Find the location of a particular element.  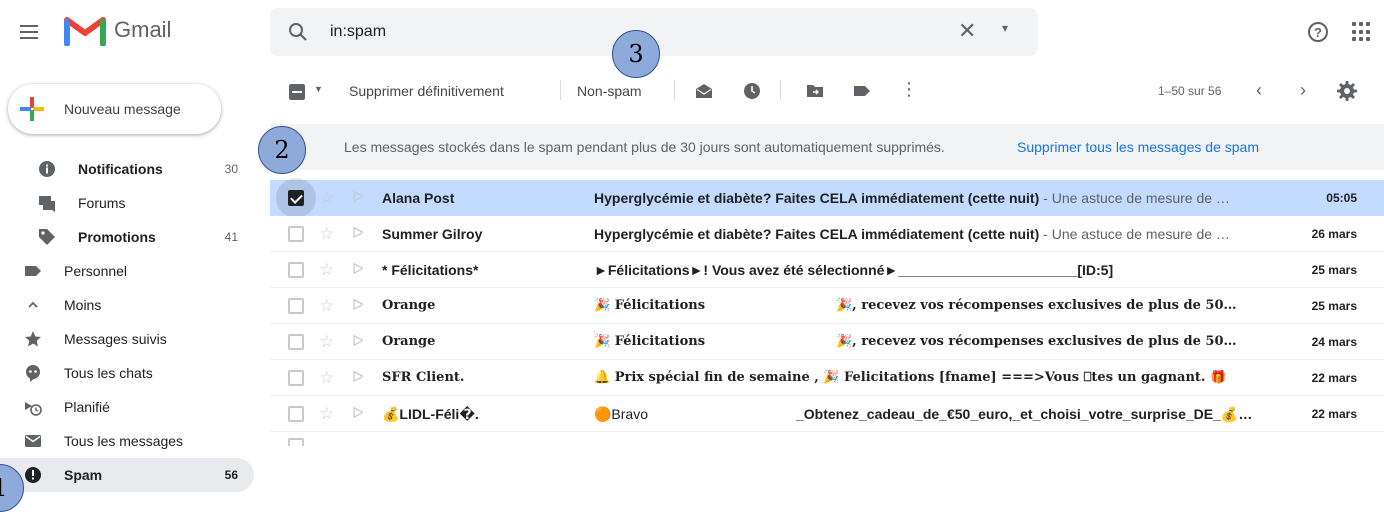

sidebar-item-starred: Messages suivis is located at coordinates (127, 339).